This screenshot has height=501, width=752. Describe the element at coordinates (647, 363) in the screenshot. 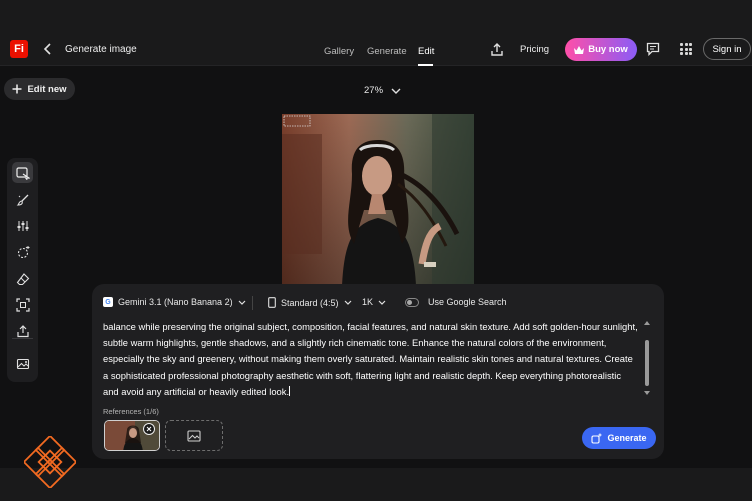

I see `scrollbar-thumb` at that location.